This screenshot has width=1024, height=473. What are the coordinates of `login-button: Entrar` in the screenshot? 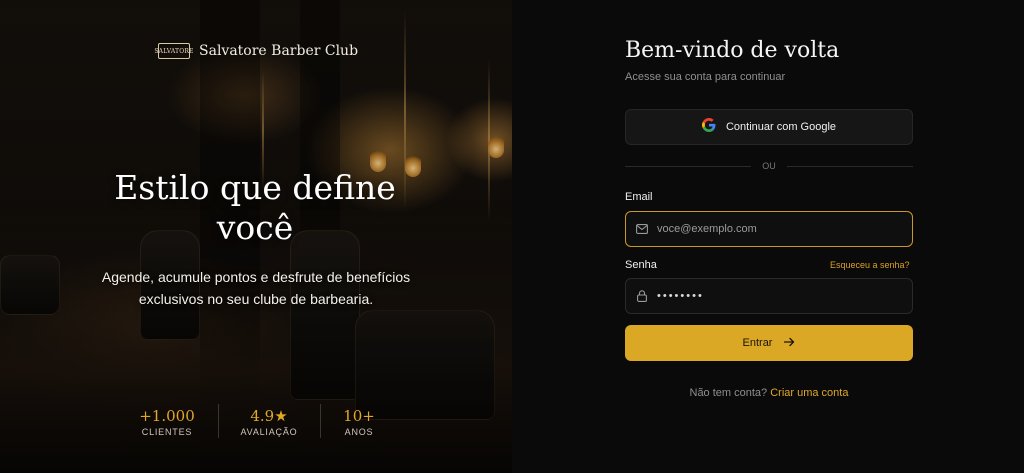 It's located at (769, 343).